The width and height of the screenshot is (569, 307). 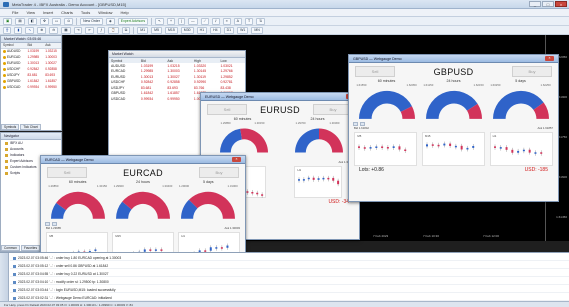 I want to click on gauge-min: 1.29600, so click(x=118, y=186).